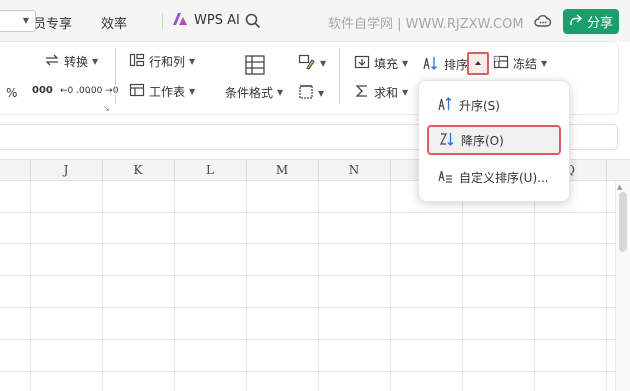 Image resolution: width=630 pixels, height=391 pixels. I want to click on sort-button: 排序, so click(445, 64).